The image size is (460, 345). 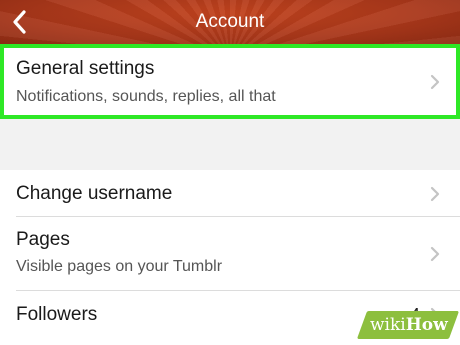 What do you see at coordinates (426, 325) in the screenshot?
I see `watermark-how: How` at bounding box center [426, 325].